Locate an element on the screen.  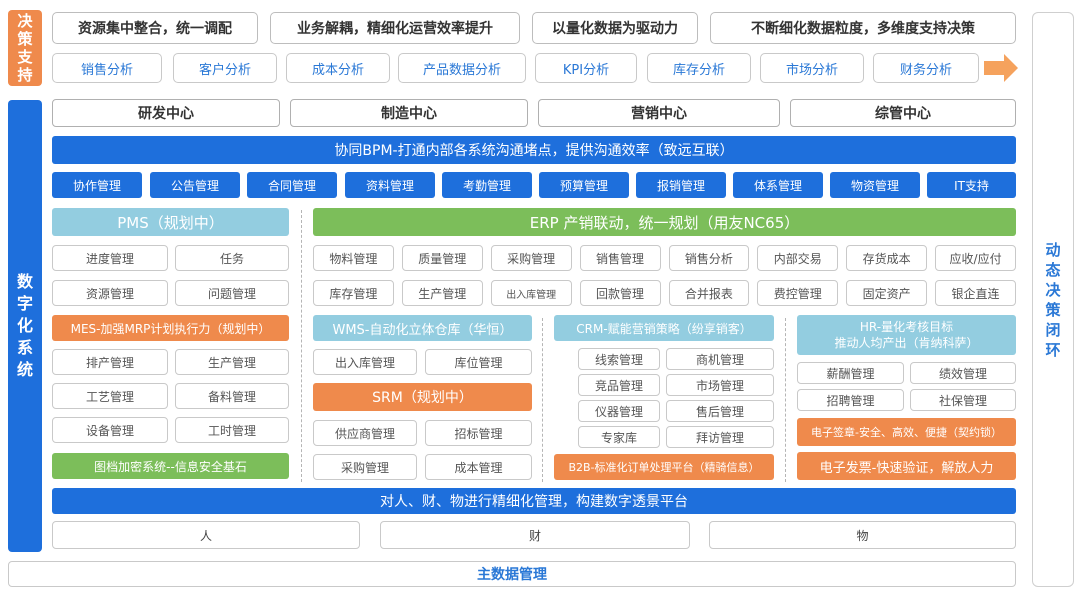
crm-experts: 专家库 is located at coordinates (619, 437).